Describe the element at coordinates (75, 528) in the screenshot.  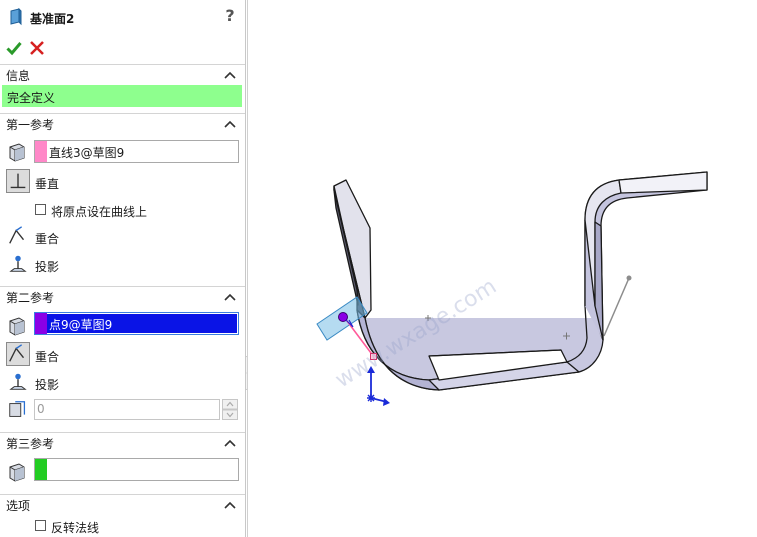
I see `flip-normal-label: 反转法线` at that location.